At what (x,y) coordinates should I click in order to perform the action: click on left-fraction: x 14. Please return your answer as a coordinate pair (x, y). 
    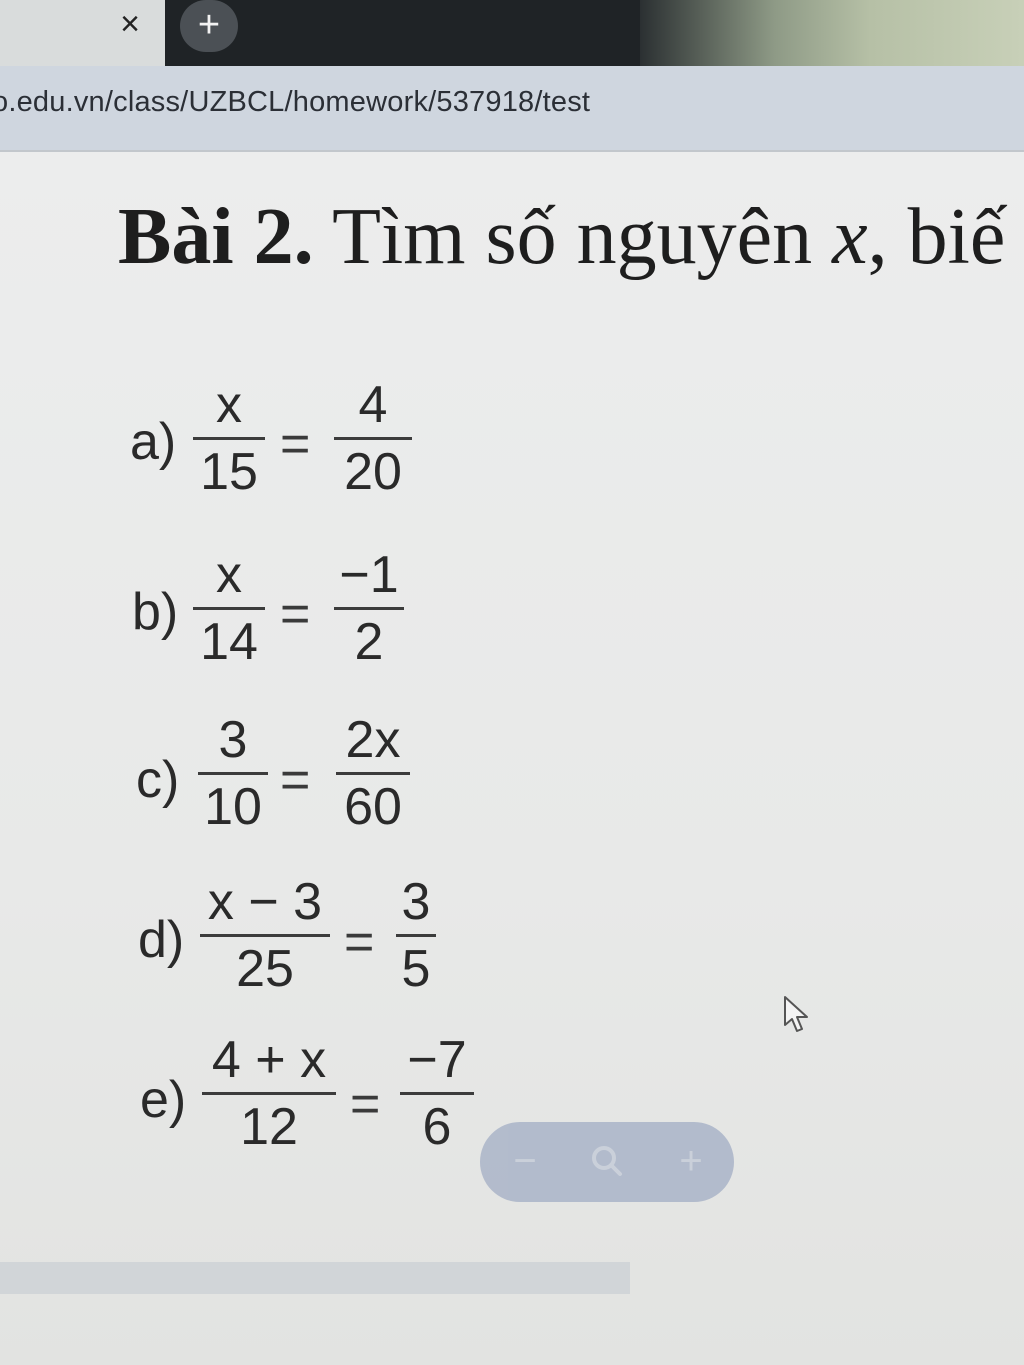
    Looking at the image, I should click on (229, 608).